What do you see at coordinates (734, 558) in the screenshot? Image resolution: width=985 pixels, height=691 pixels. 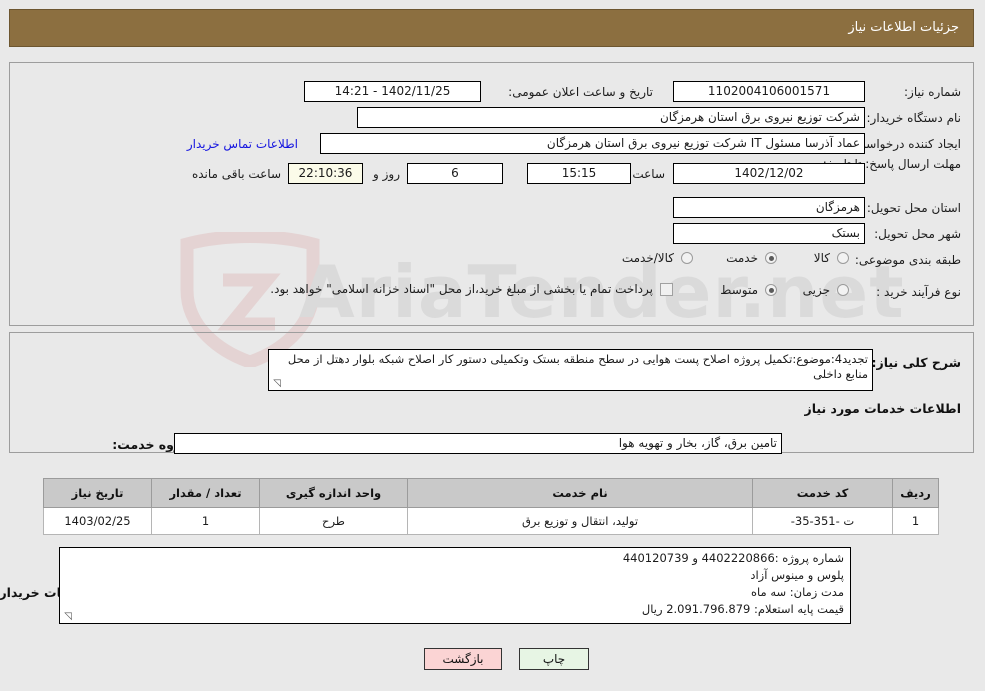 I see `buyer-notes-line: شماره پروژه :4402220866 و 440120739` at bounding box center [734, 558].